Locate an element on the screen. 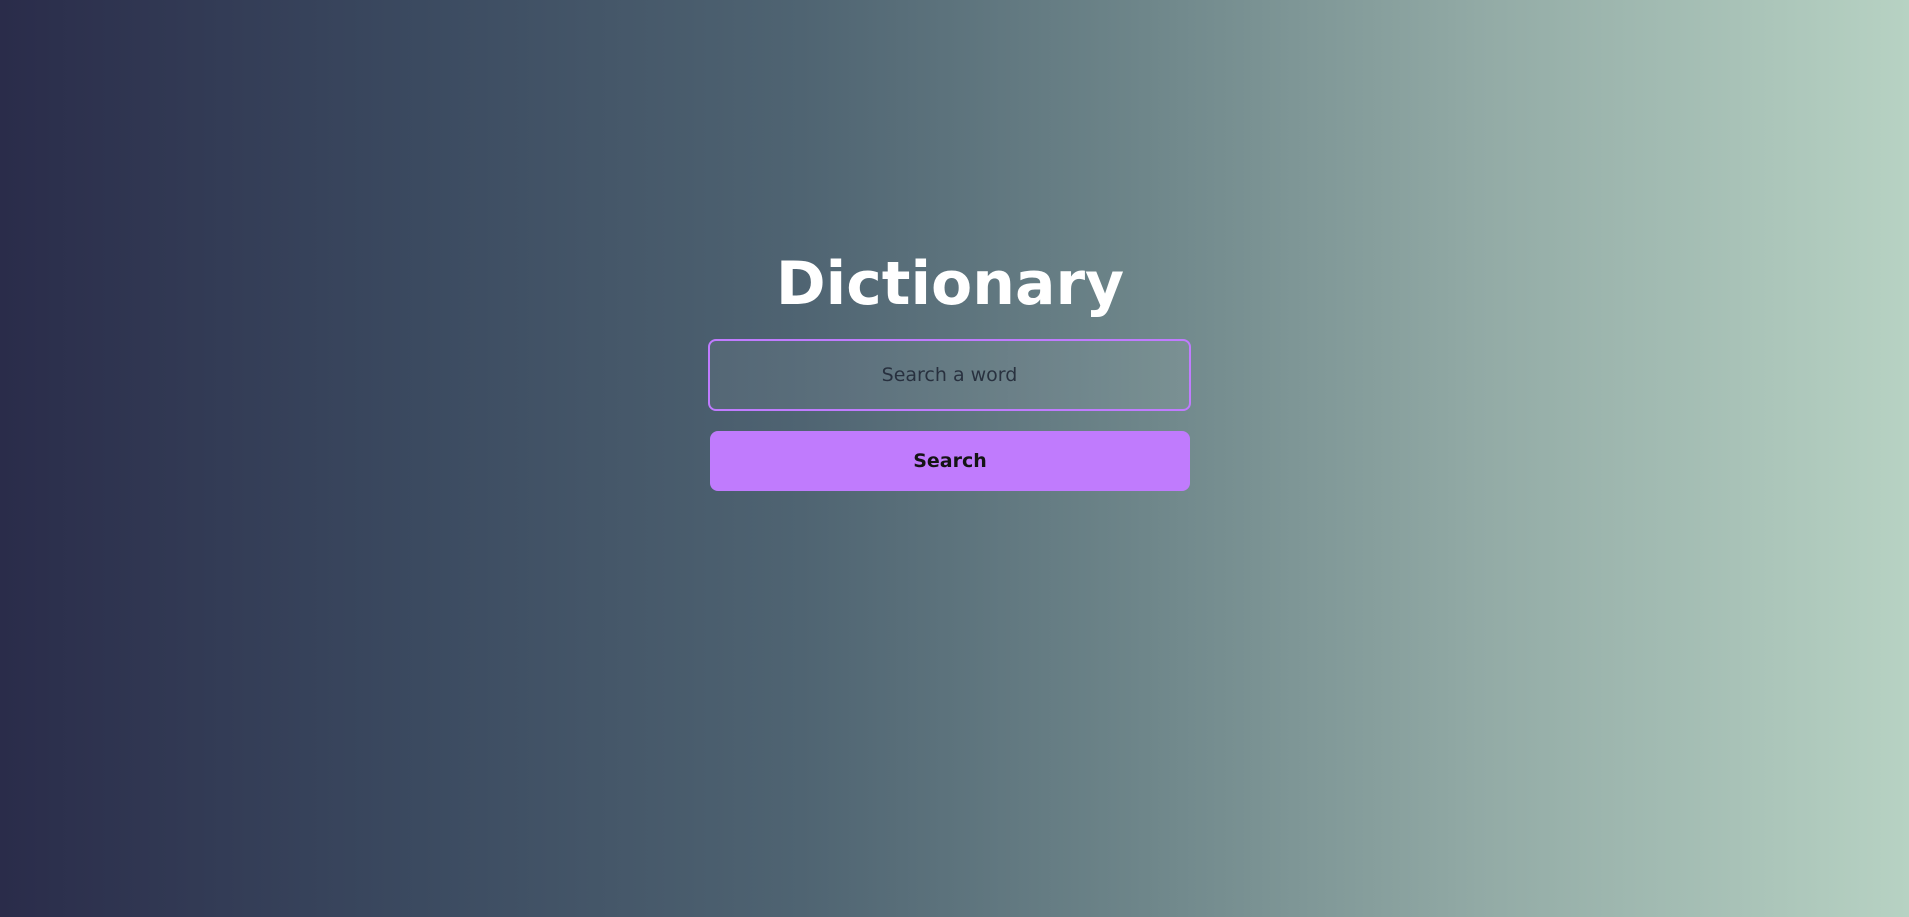 This screenshot has width=1909, height=917. page-title: Dictionary is located at coordinates (950, 284).